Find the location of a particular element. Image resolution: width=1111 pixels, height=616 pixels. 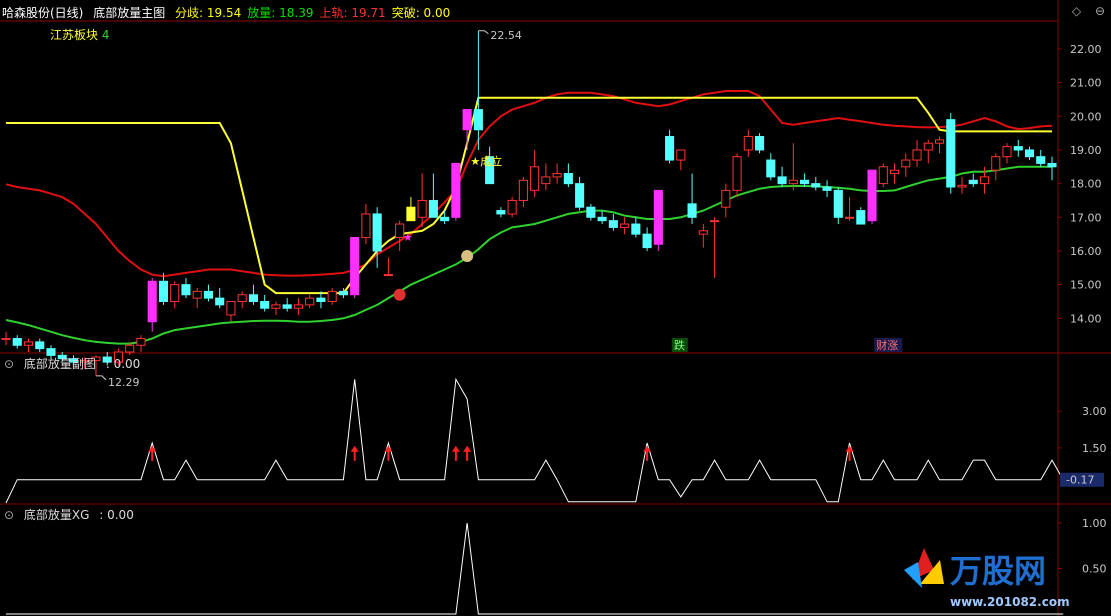

close-icon: ⊖ is located at coordinates (1100, 11).